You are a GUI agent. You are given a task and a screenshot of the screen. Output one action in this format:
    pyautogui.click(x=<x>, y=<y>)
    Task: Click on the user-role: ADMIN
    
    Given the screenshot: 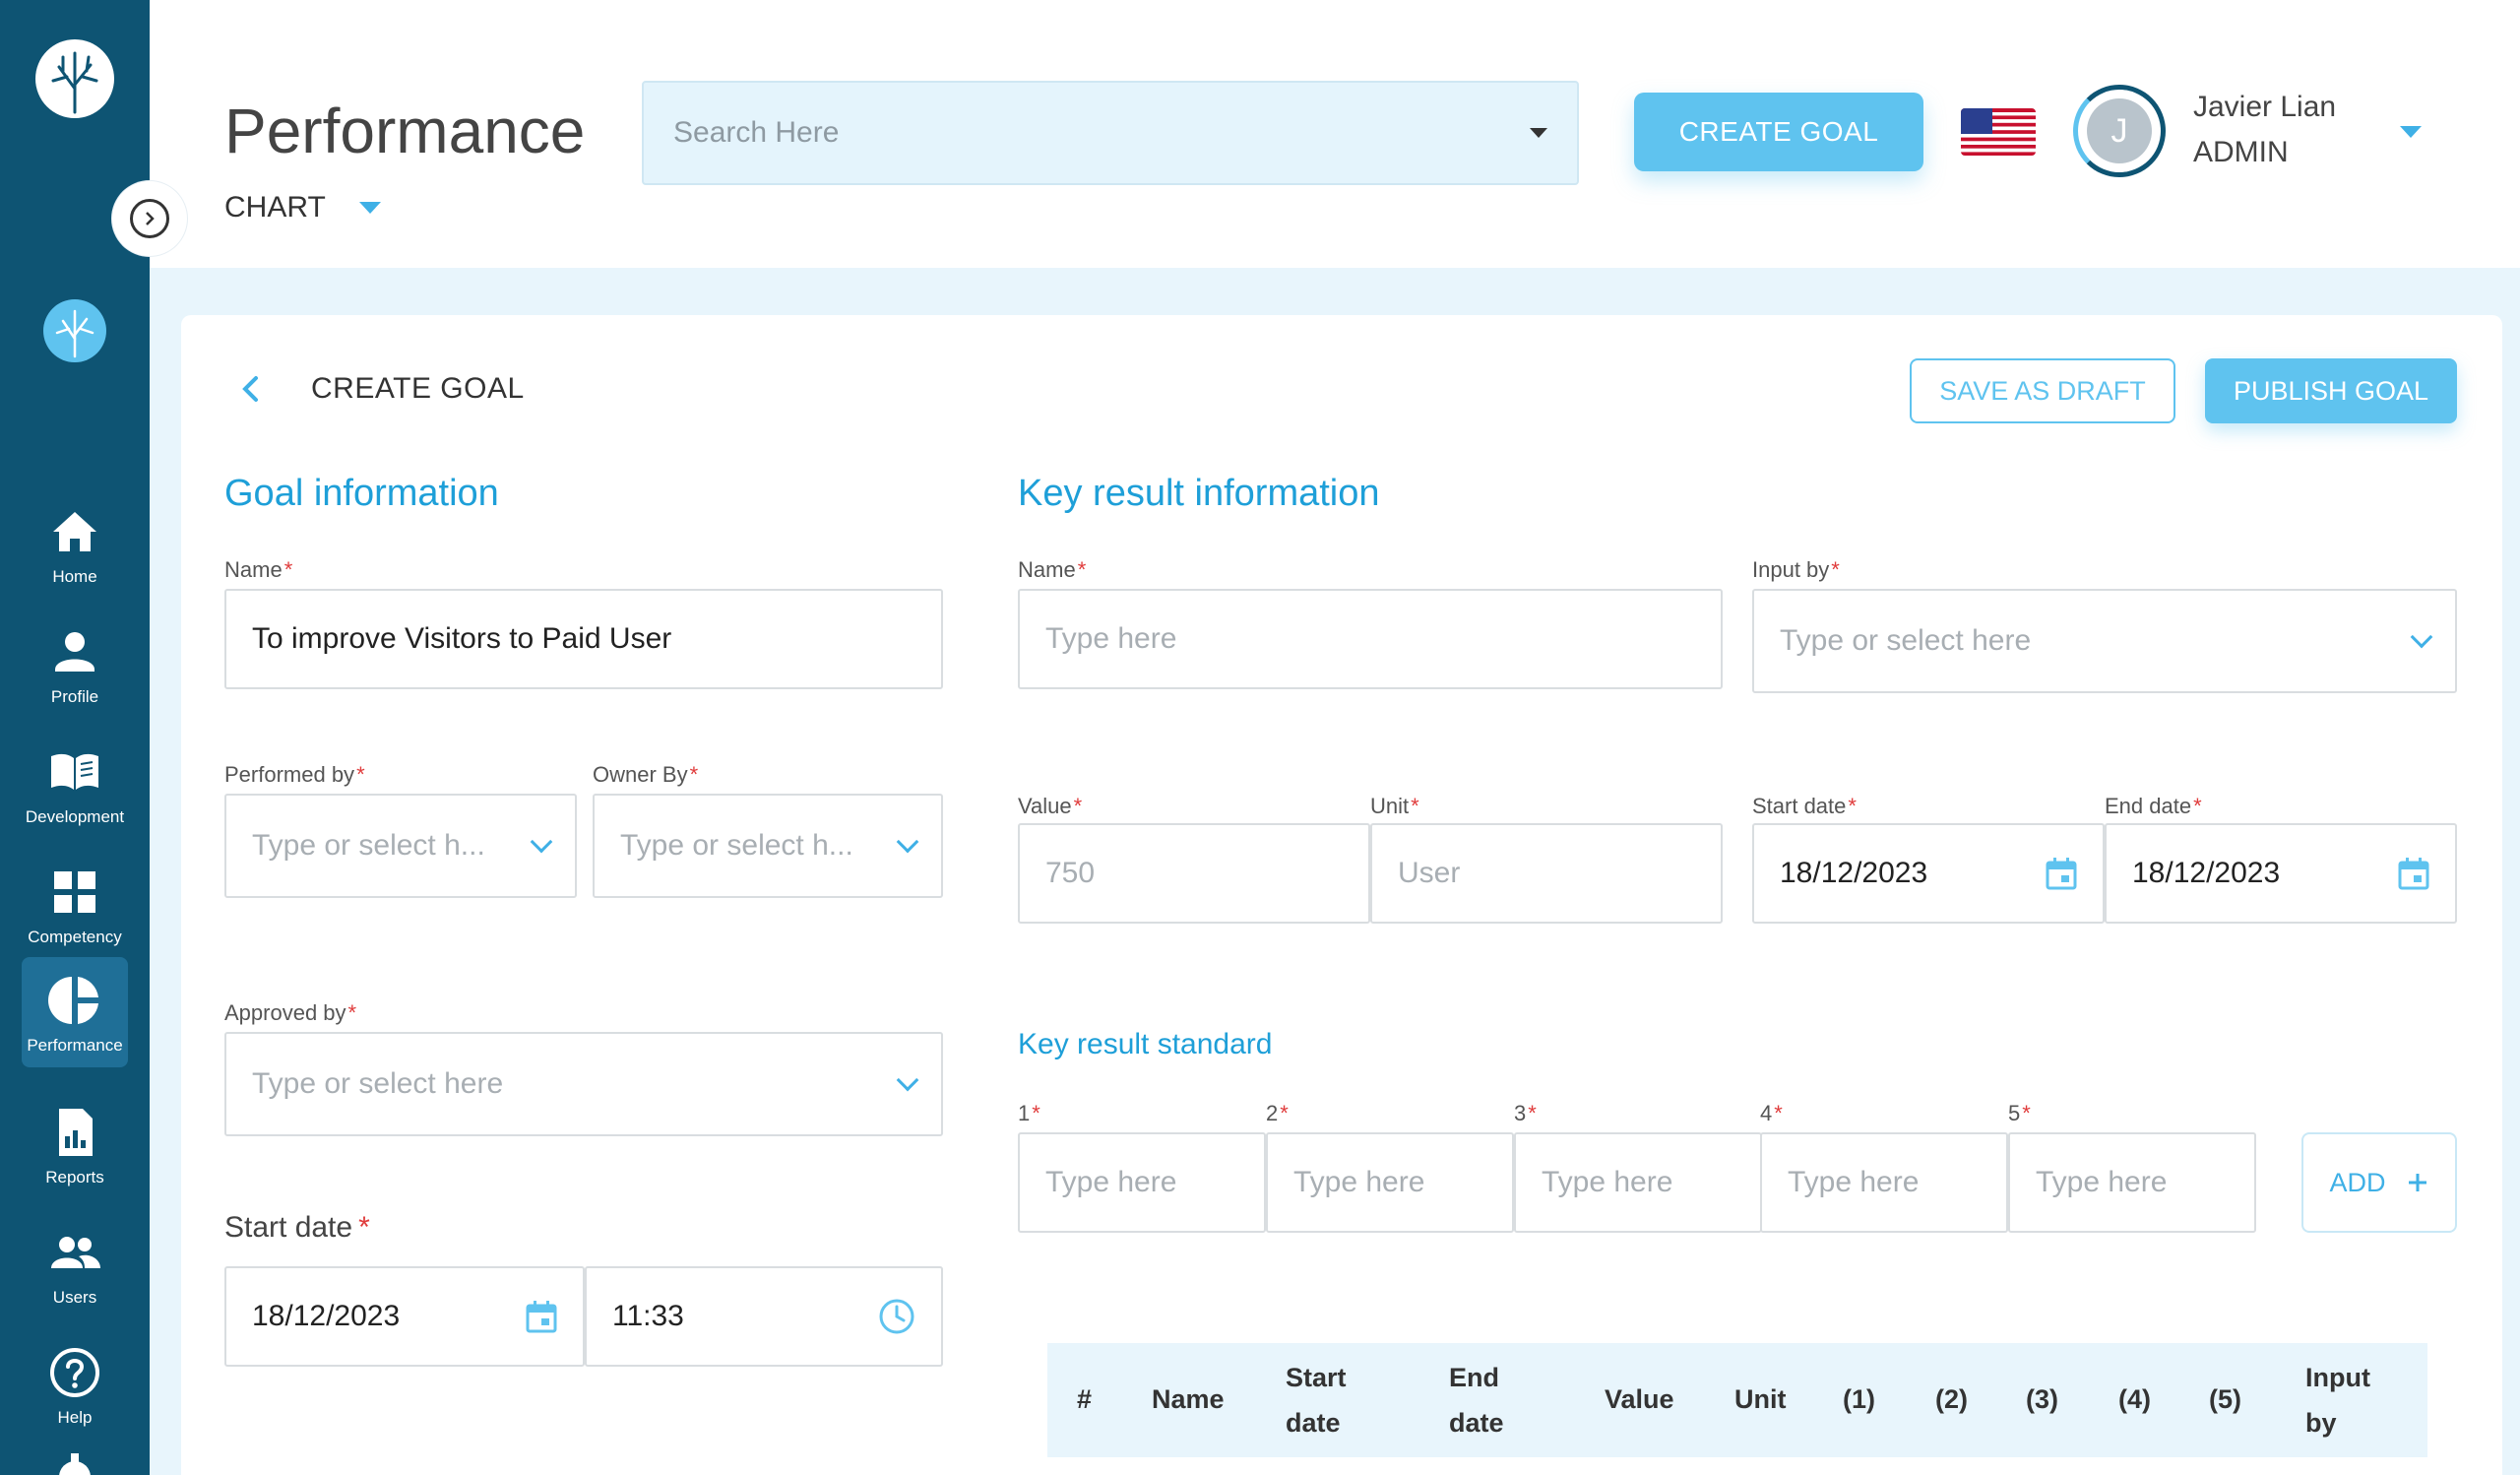 What is the action you would take?
    pyautogui.click(x=2241, y=152)
    